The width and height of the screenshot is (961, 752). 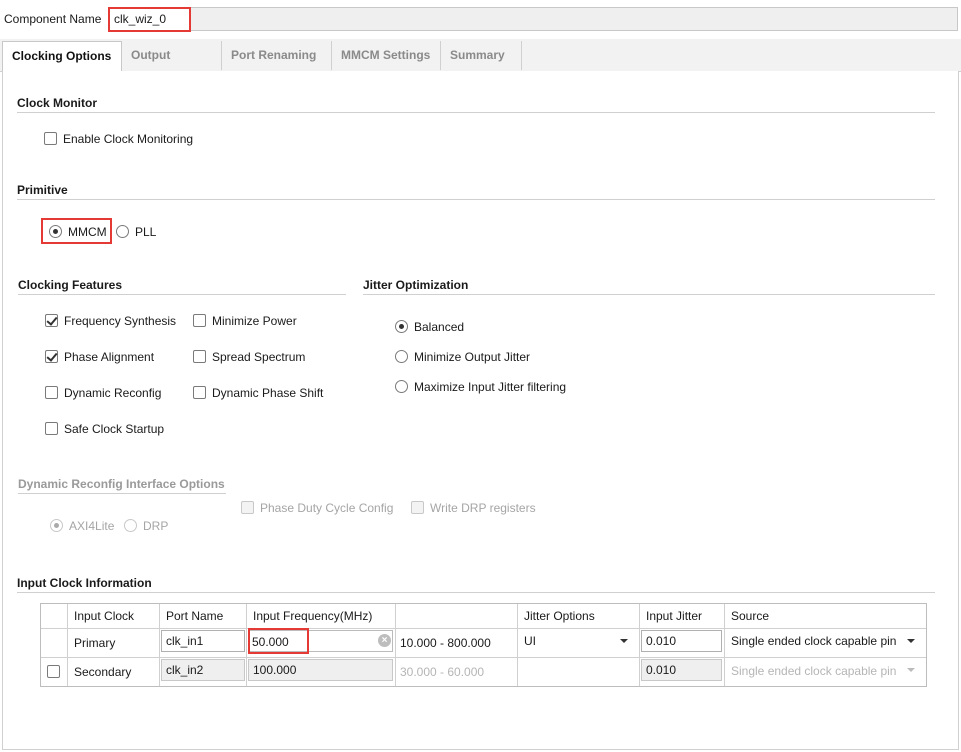 I want to click on drp-radio, so click(x=130, y=525).